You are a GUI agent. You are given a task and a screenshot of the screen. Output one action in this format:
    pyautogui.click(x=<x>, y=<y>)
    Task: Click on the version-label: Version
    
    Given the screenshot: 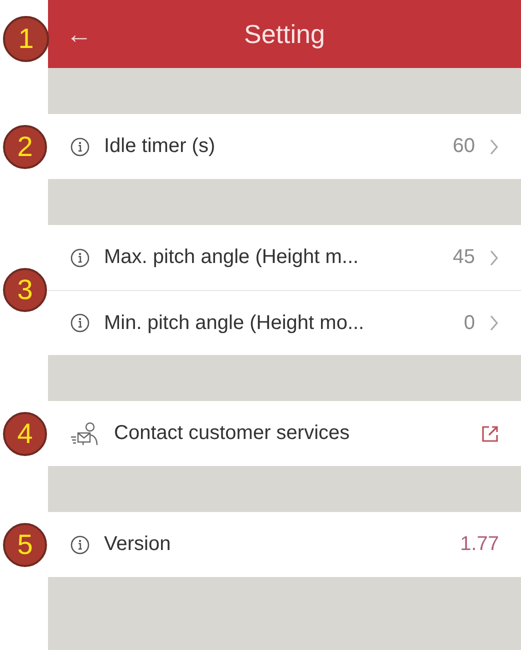 What is the action you would take?
    pyautogui.click(x=138, y=544)
    